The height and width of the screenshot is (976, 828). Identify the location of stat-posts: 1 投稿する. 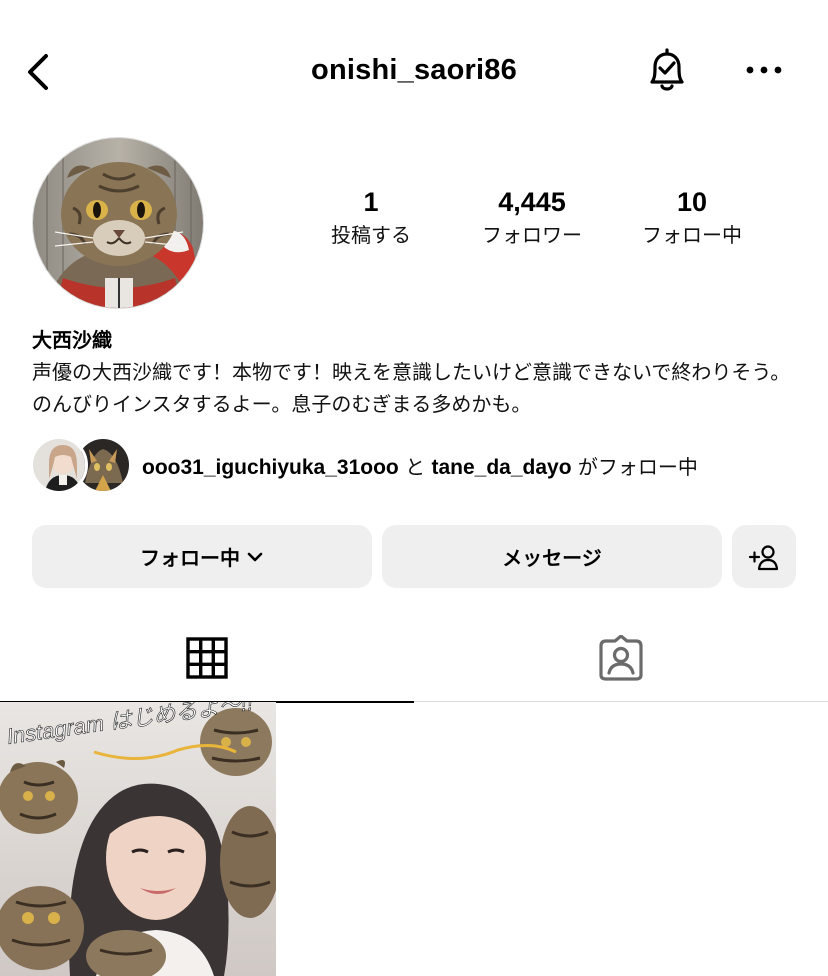
(371, 217).